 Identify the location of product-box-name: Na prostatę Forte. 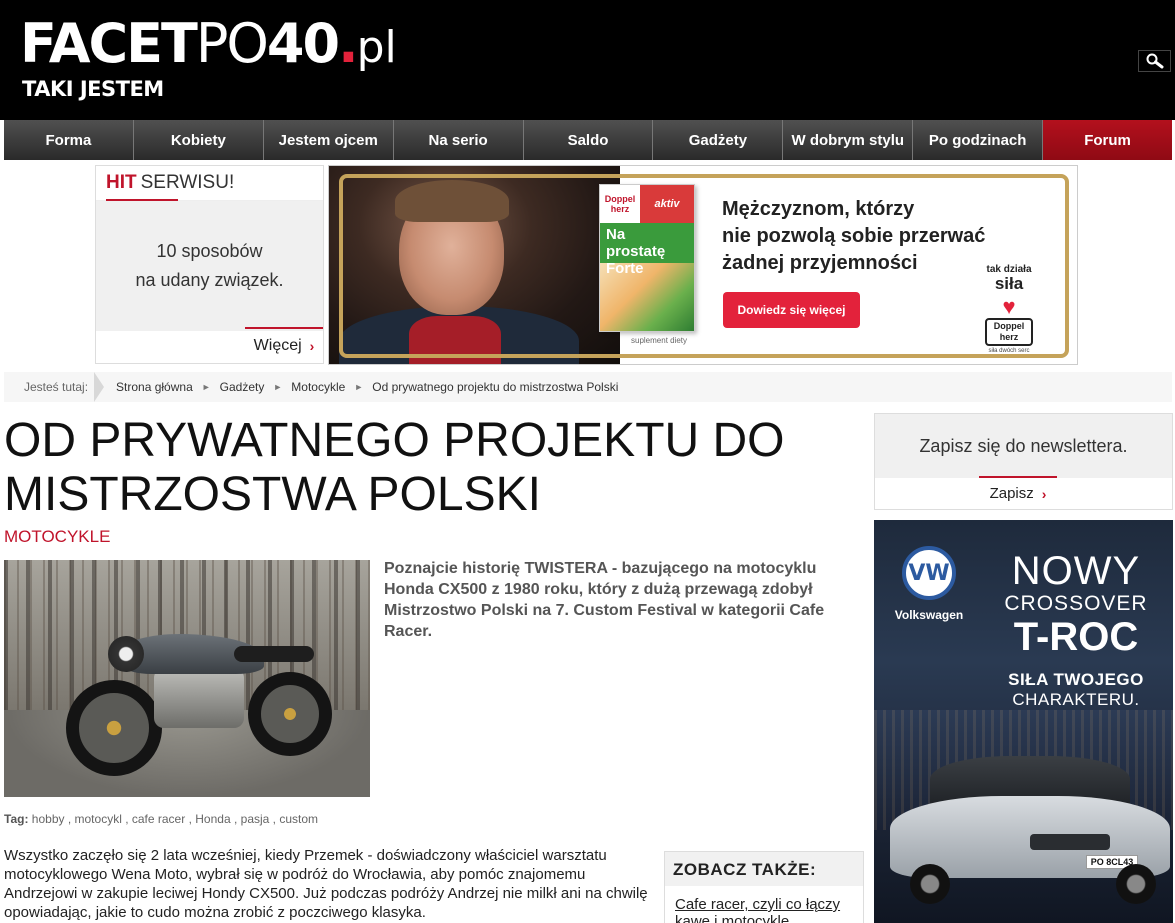
(647, 250).